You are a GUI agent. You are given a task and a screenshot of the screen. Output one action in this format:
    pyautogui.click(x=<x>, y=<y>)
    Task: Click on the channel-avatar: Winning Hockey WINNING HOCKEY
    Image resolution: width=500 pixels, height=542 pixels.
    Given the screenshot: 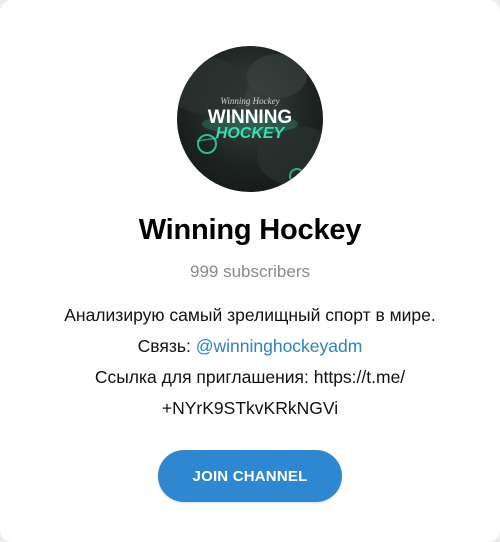 What is the action you would take?
    pyautogui.click(x=250, y=119)
    